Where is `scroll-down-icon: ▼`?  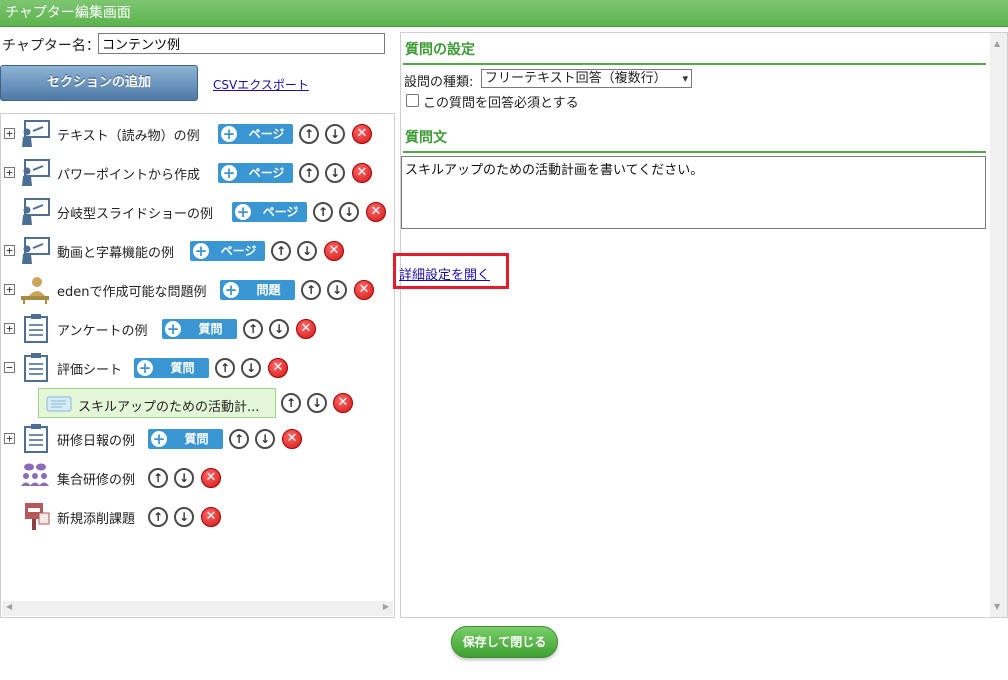 scroll-down-icon: ▼ is located at coordinates (997, 606).